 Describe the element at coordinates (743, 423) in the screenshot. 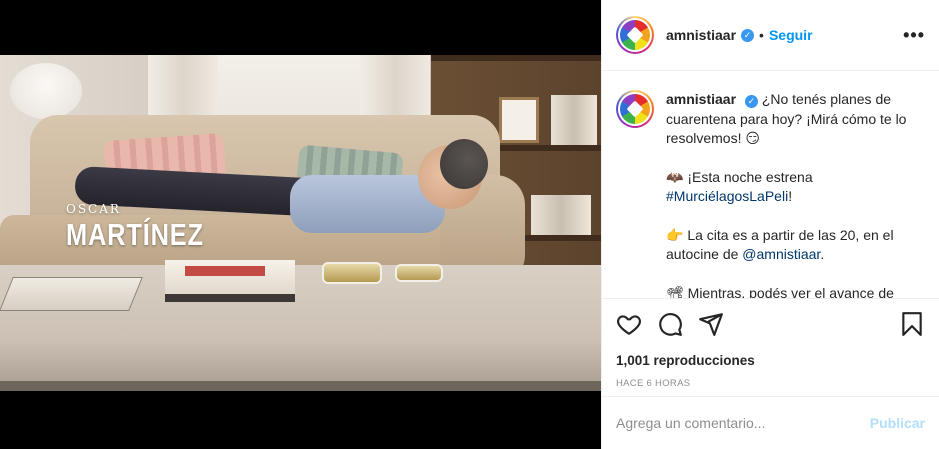

I see `comment-input` at that location.